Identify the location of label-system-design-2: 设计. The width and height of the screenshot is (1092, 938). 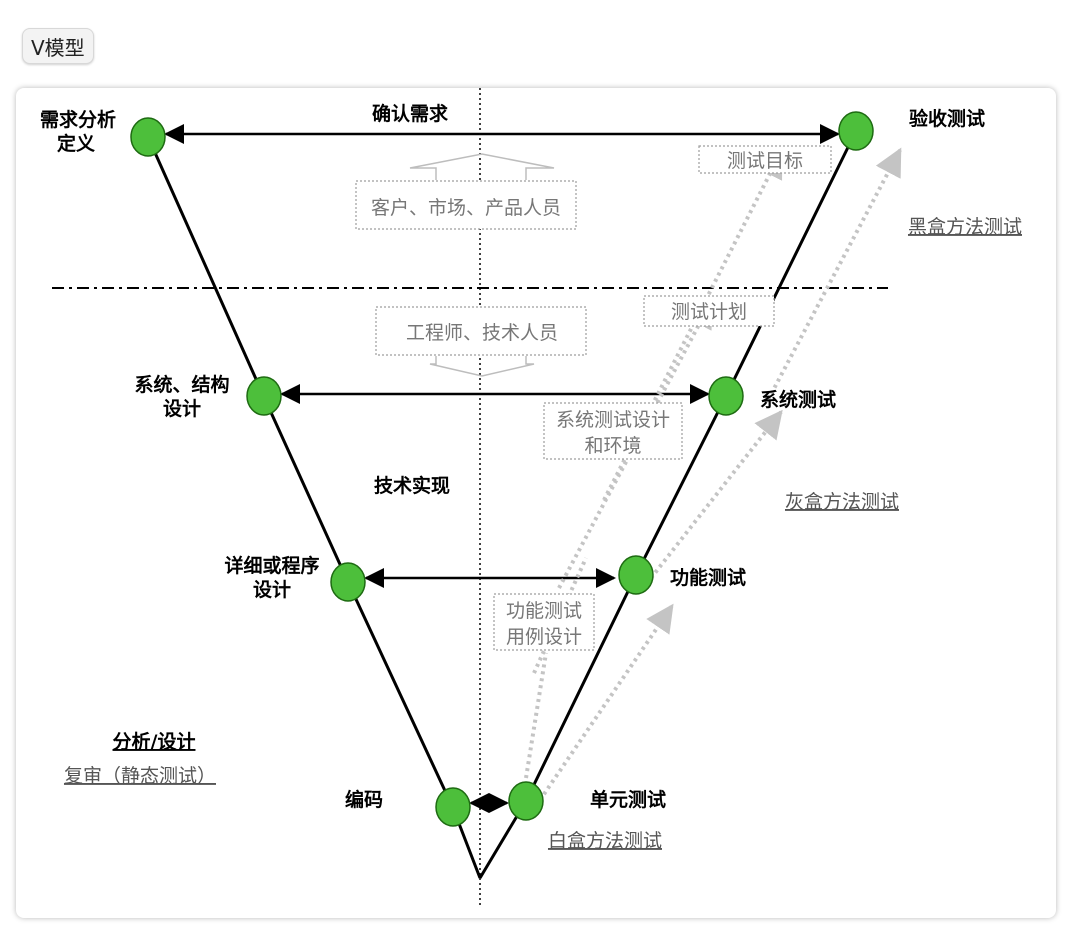
(182, 409).